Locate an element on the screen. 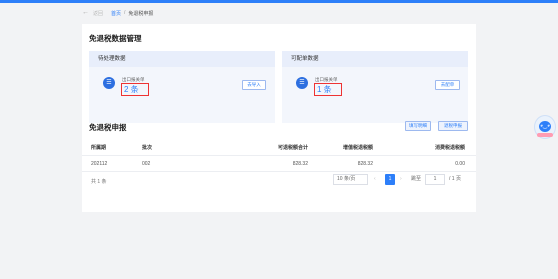 Image resolution: width=558 pixels, height=279 pixels. pending-panel-header: 待处理数据 is located at coordinates (182, 59).